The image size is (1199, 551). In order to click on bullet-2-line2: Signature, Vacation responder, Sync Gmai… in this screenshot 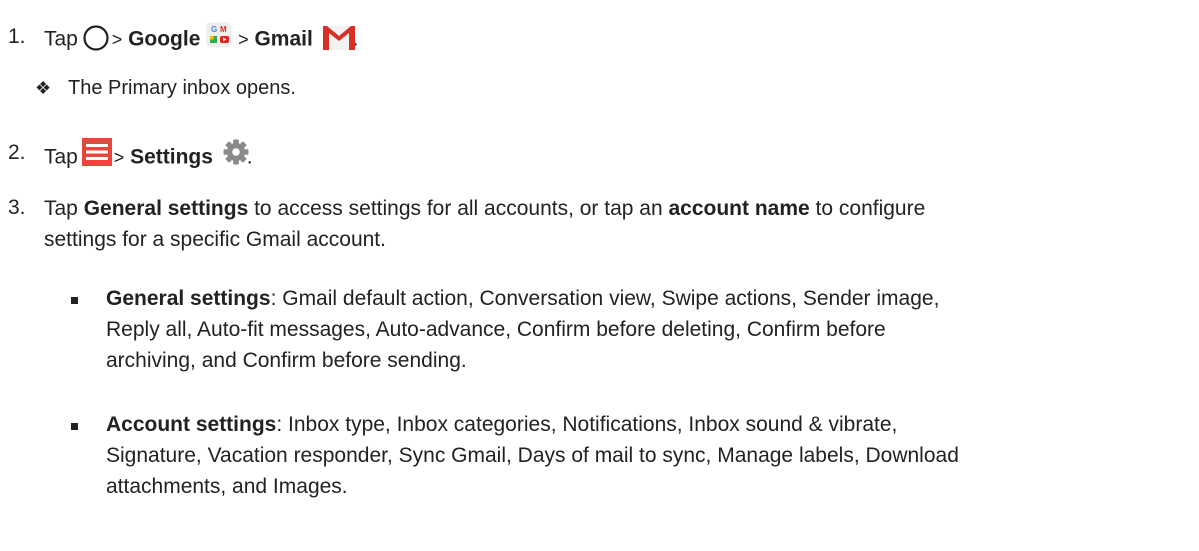, I will do `click(532, 455)`.